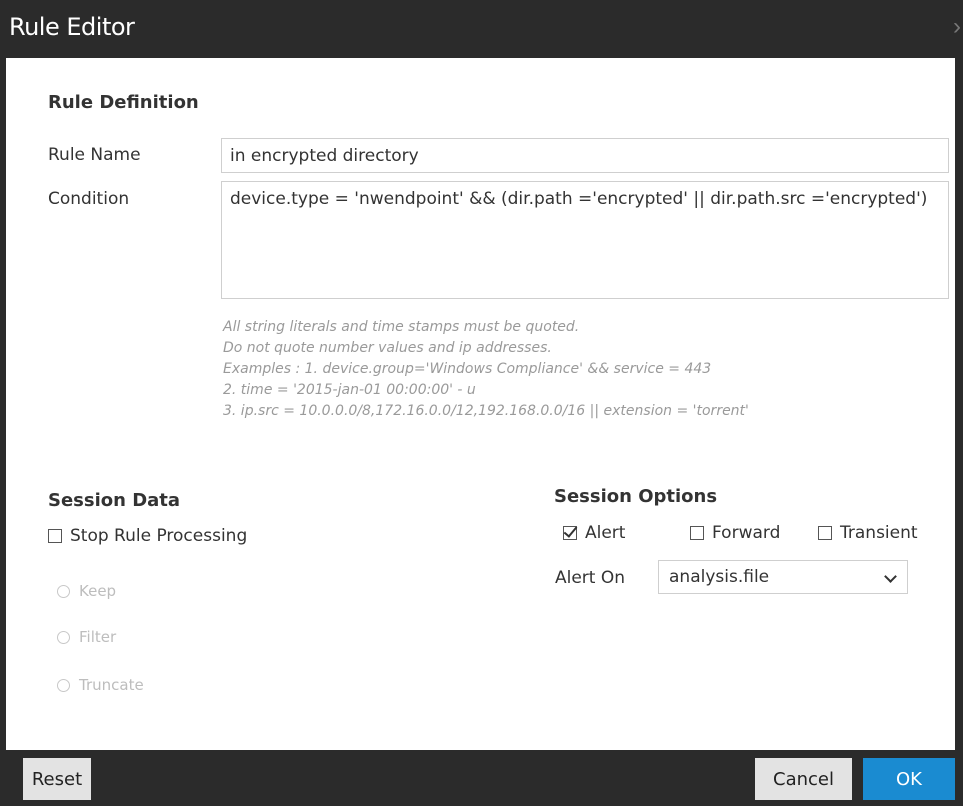 This screenshot has height=806, width=963. I want to click on transient-checkbox: Transient, so click(868, 533).